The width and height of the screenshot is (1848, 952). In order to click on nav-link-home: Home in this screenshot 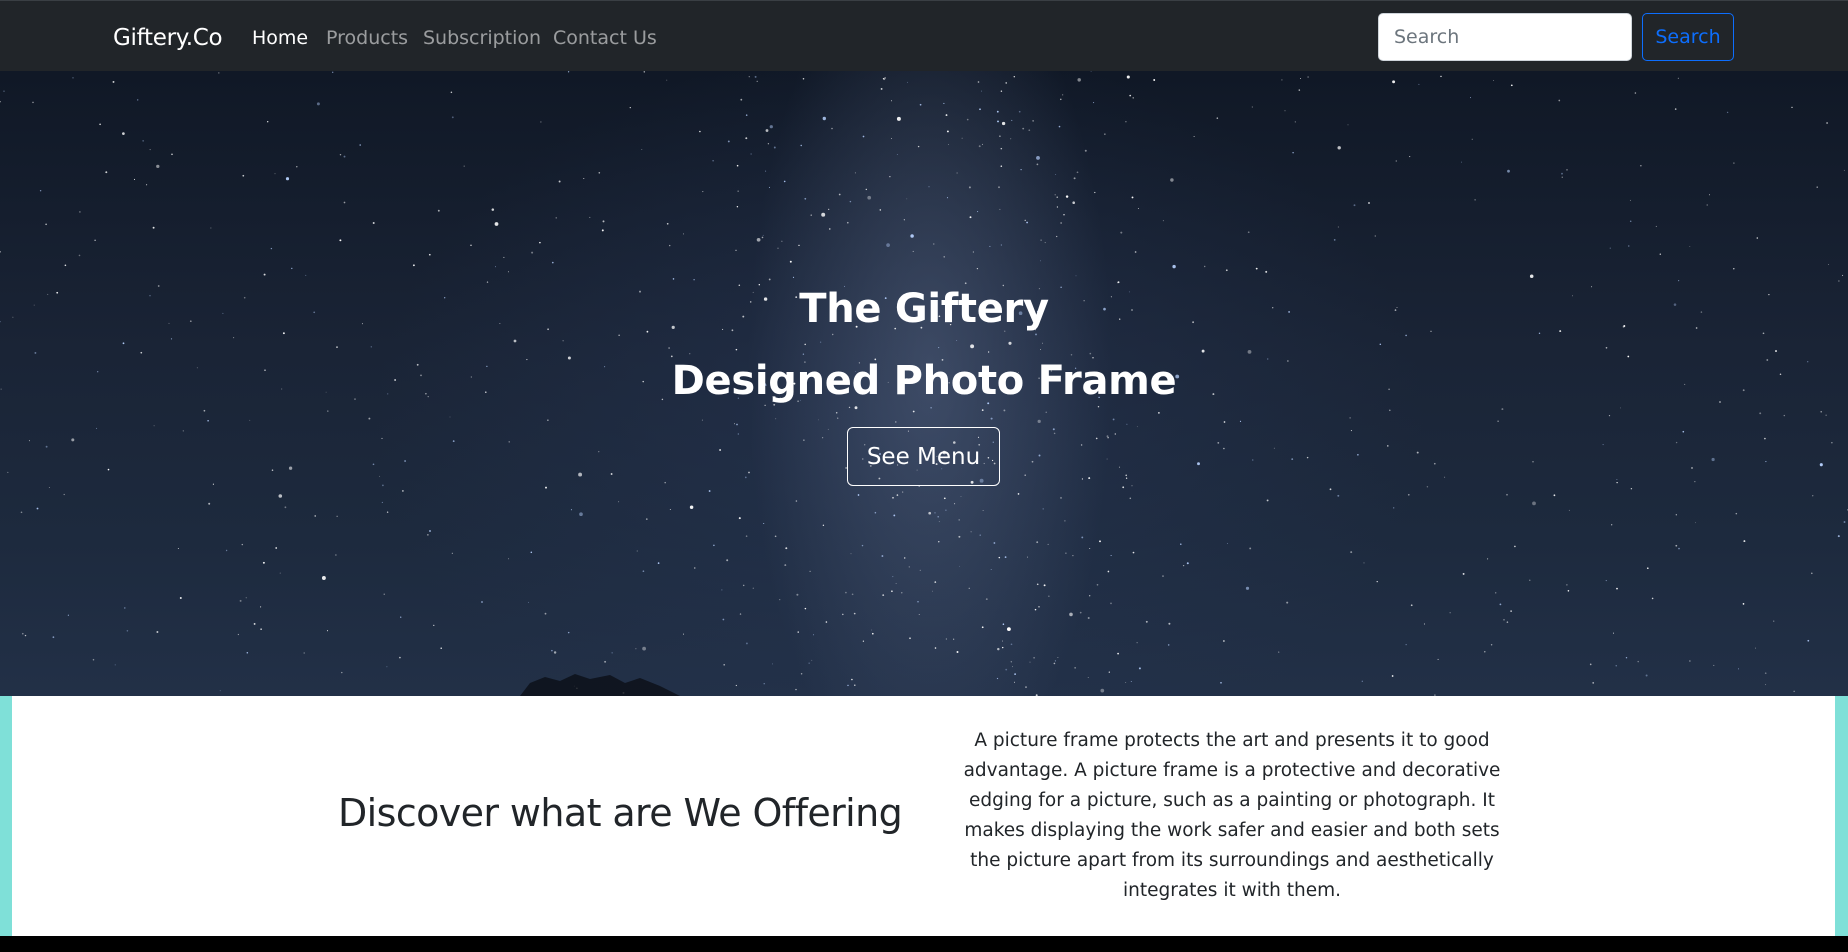, I will do `click(280, 38)`.